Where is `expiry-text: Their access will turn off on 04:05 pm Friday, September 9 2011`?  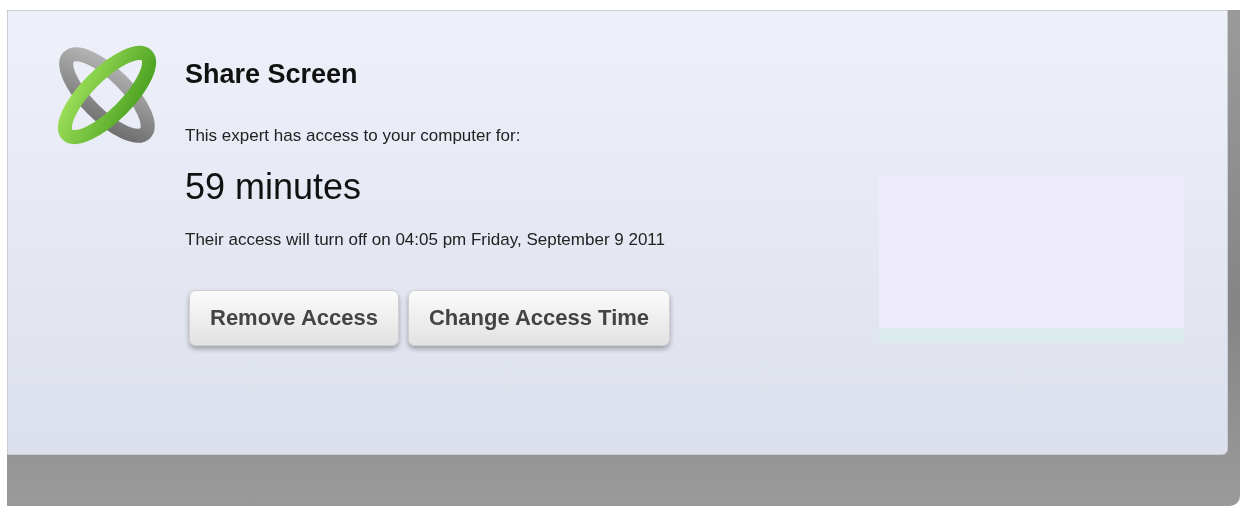 expiry-text: Their access will turn off on 04:05 pm Friday, September 9 2011 is located at coordinates (426, 240).